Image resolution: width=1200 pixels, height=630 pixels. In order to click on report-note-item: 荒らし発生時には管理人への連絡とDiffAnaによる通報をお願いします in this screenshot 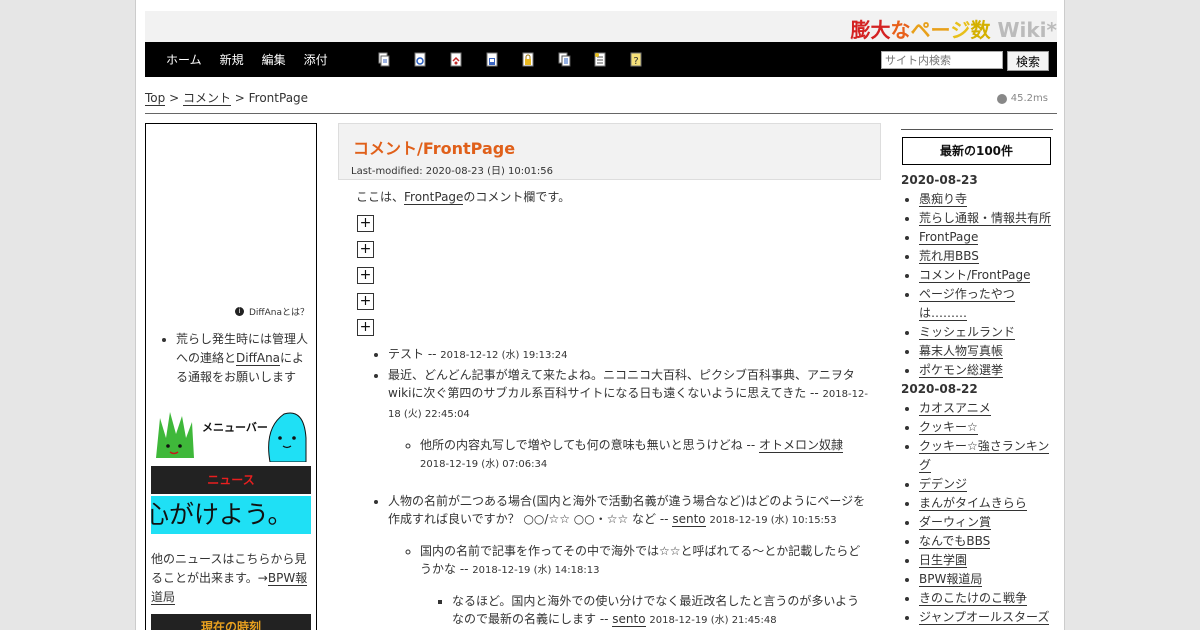, I will do `click(244, 358)`.